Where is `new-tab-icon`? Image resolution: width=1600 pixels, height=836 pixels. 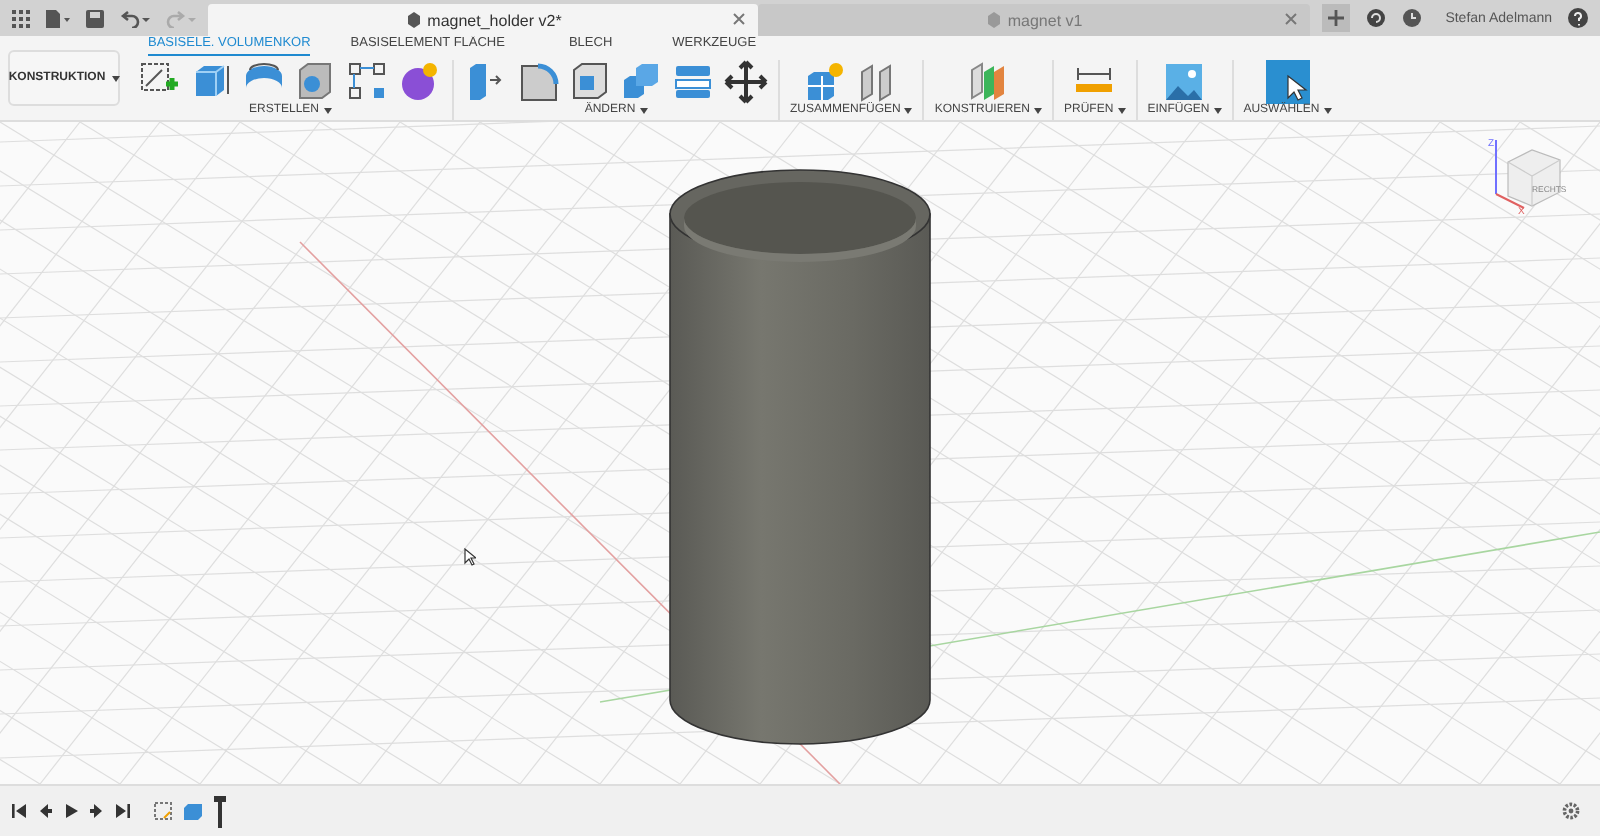
new-tab-icon is located at coordinates (1335, 18).